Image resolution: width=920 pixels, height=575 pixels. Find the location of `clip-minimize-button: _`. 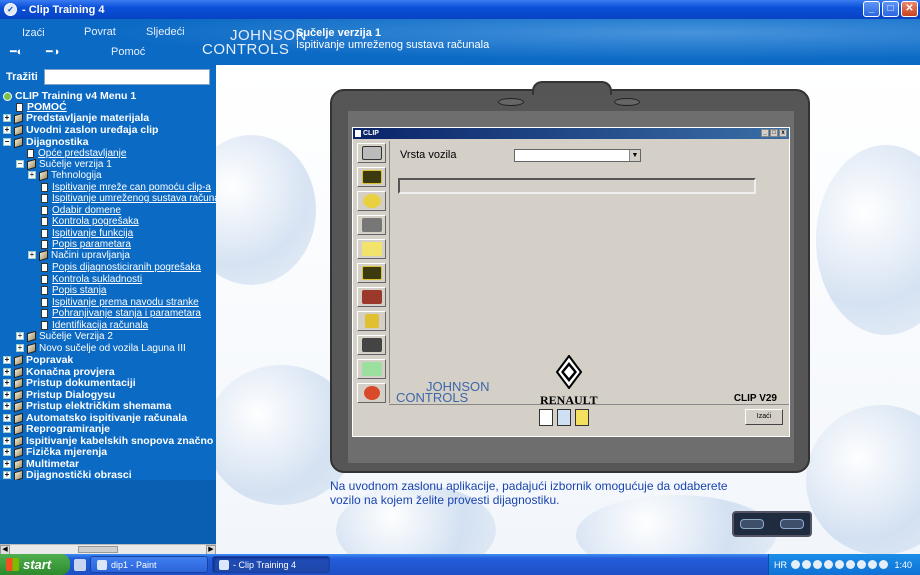

clip-minimize-button: _ is located at coordinates (765, 133).